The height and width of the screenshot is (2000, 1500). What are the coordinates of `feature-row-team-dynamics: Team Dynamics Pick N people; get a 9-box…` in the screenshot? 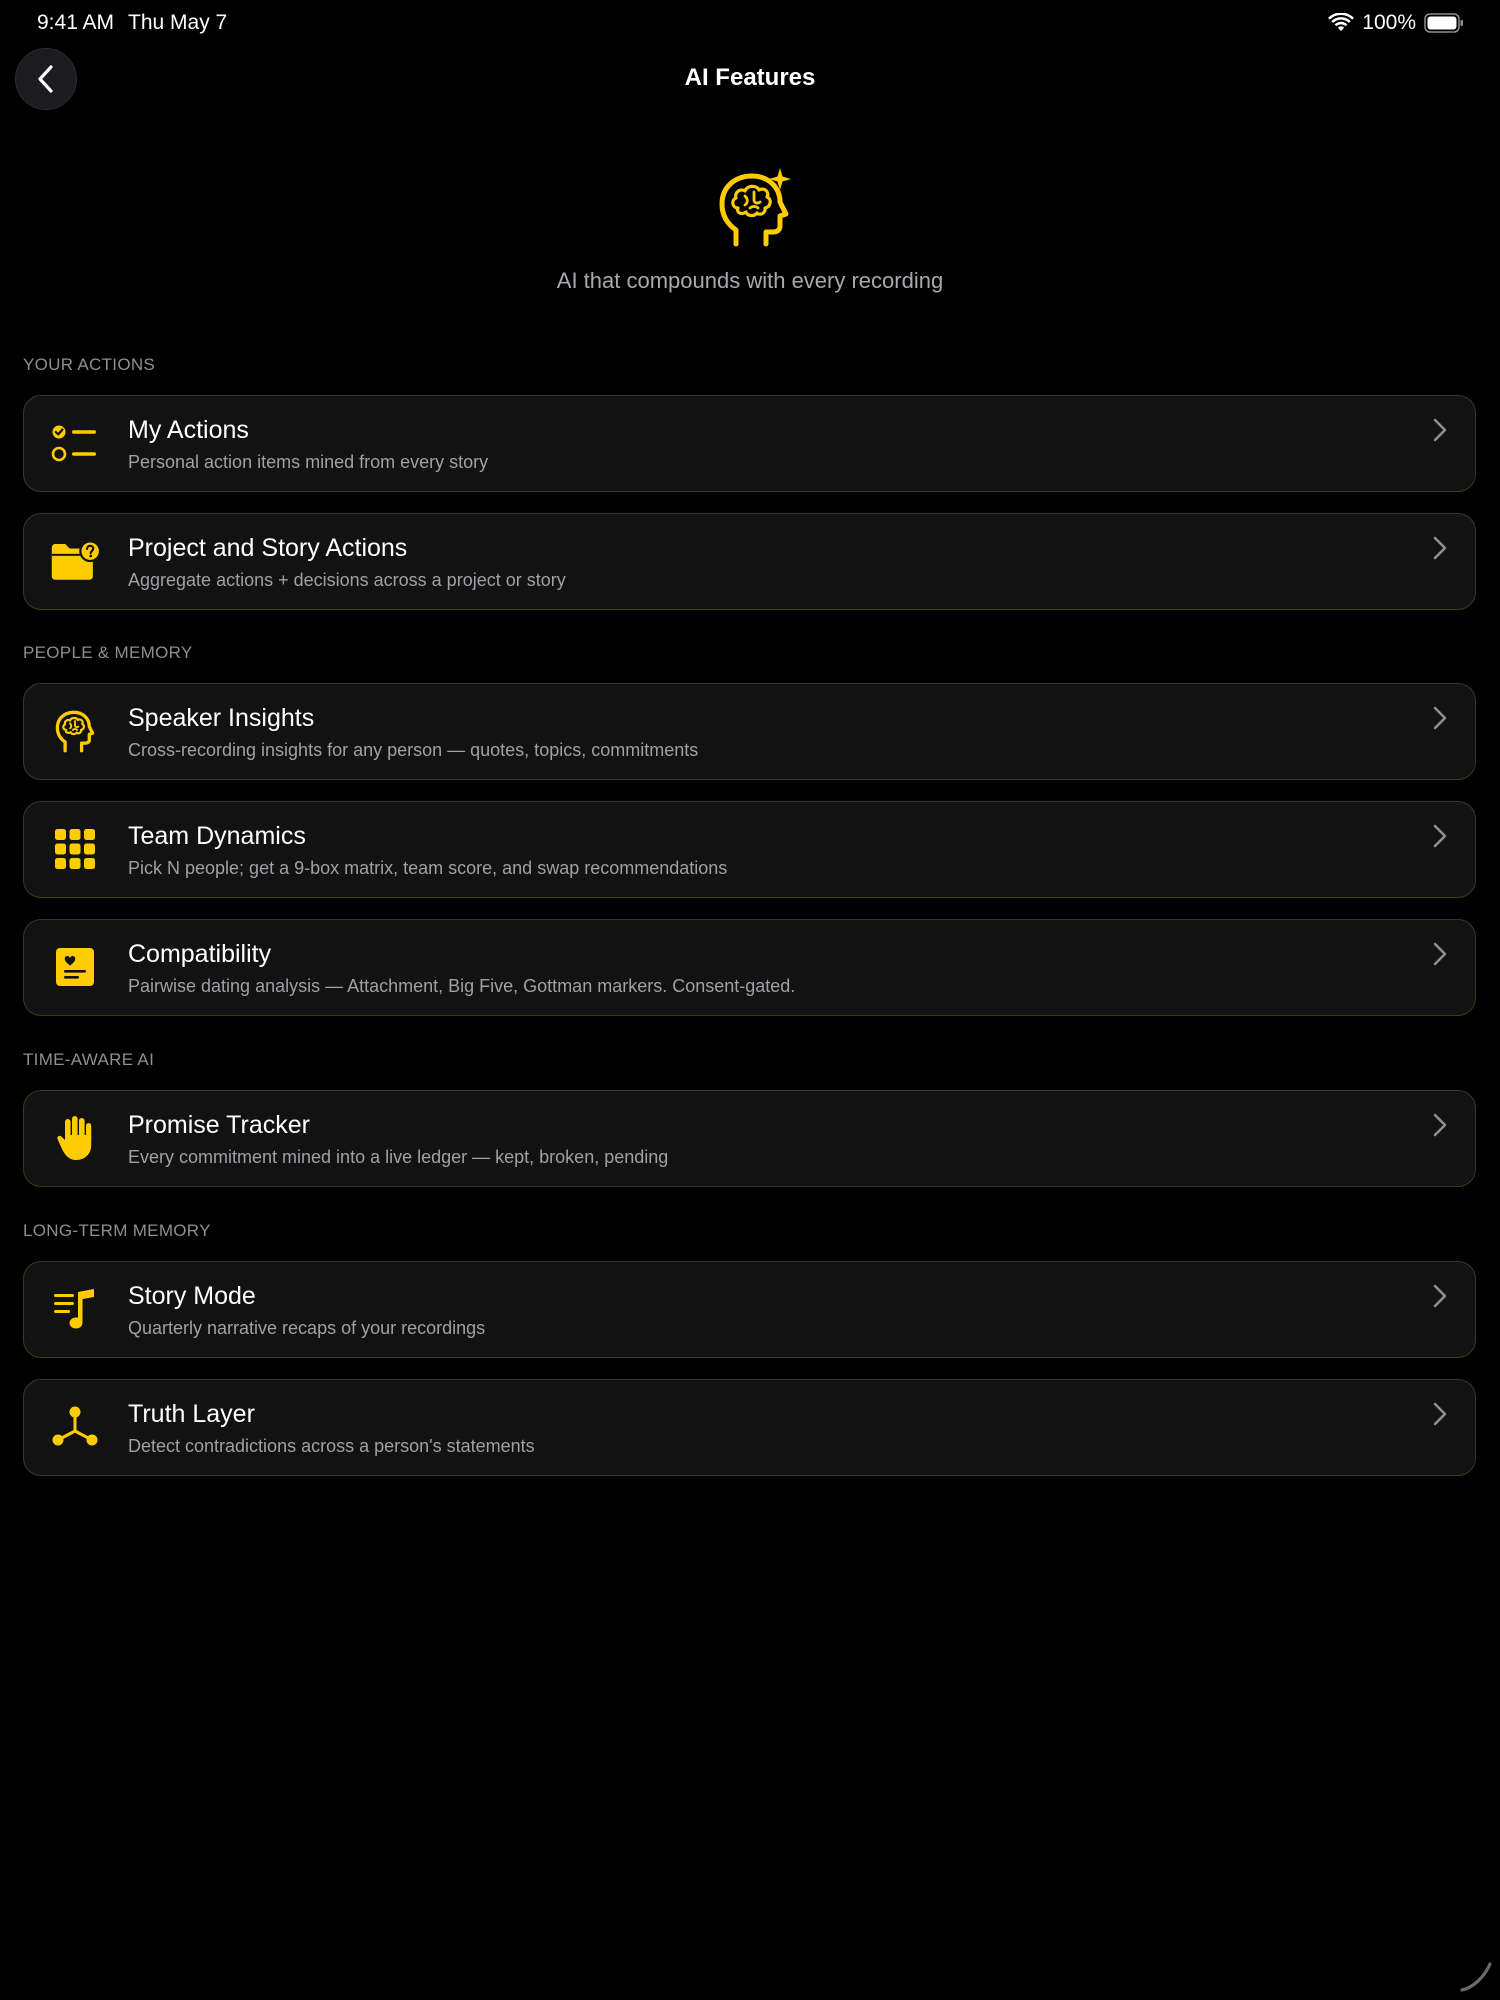 It's located at (749, 849).